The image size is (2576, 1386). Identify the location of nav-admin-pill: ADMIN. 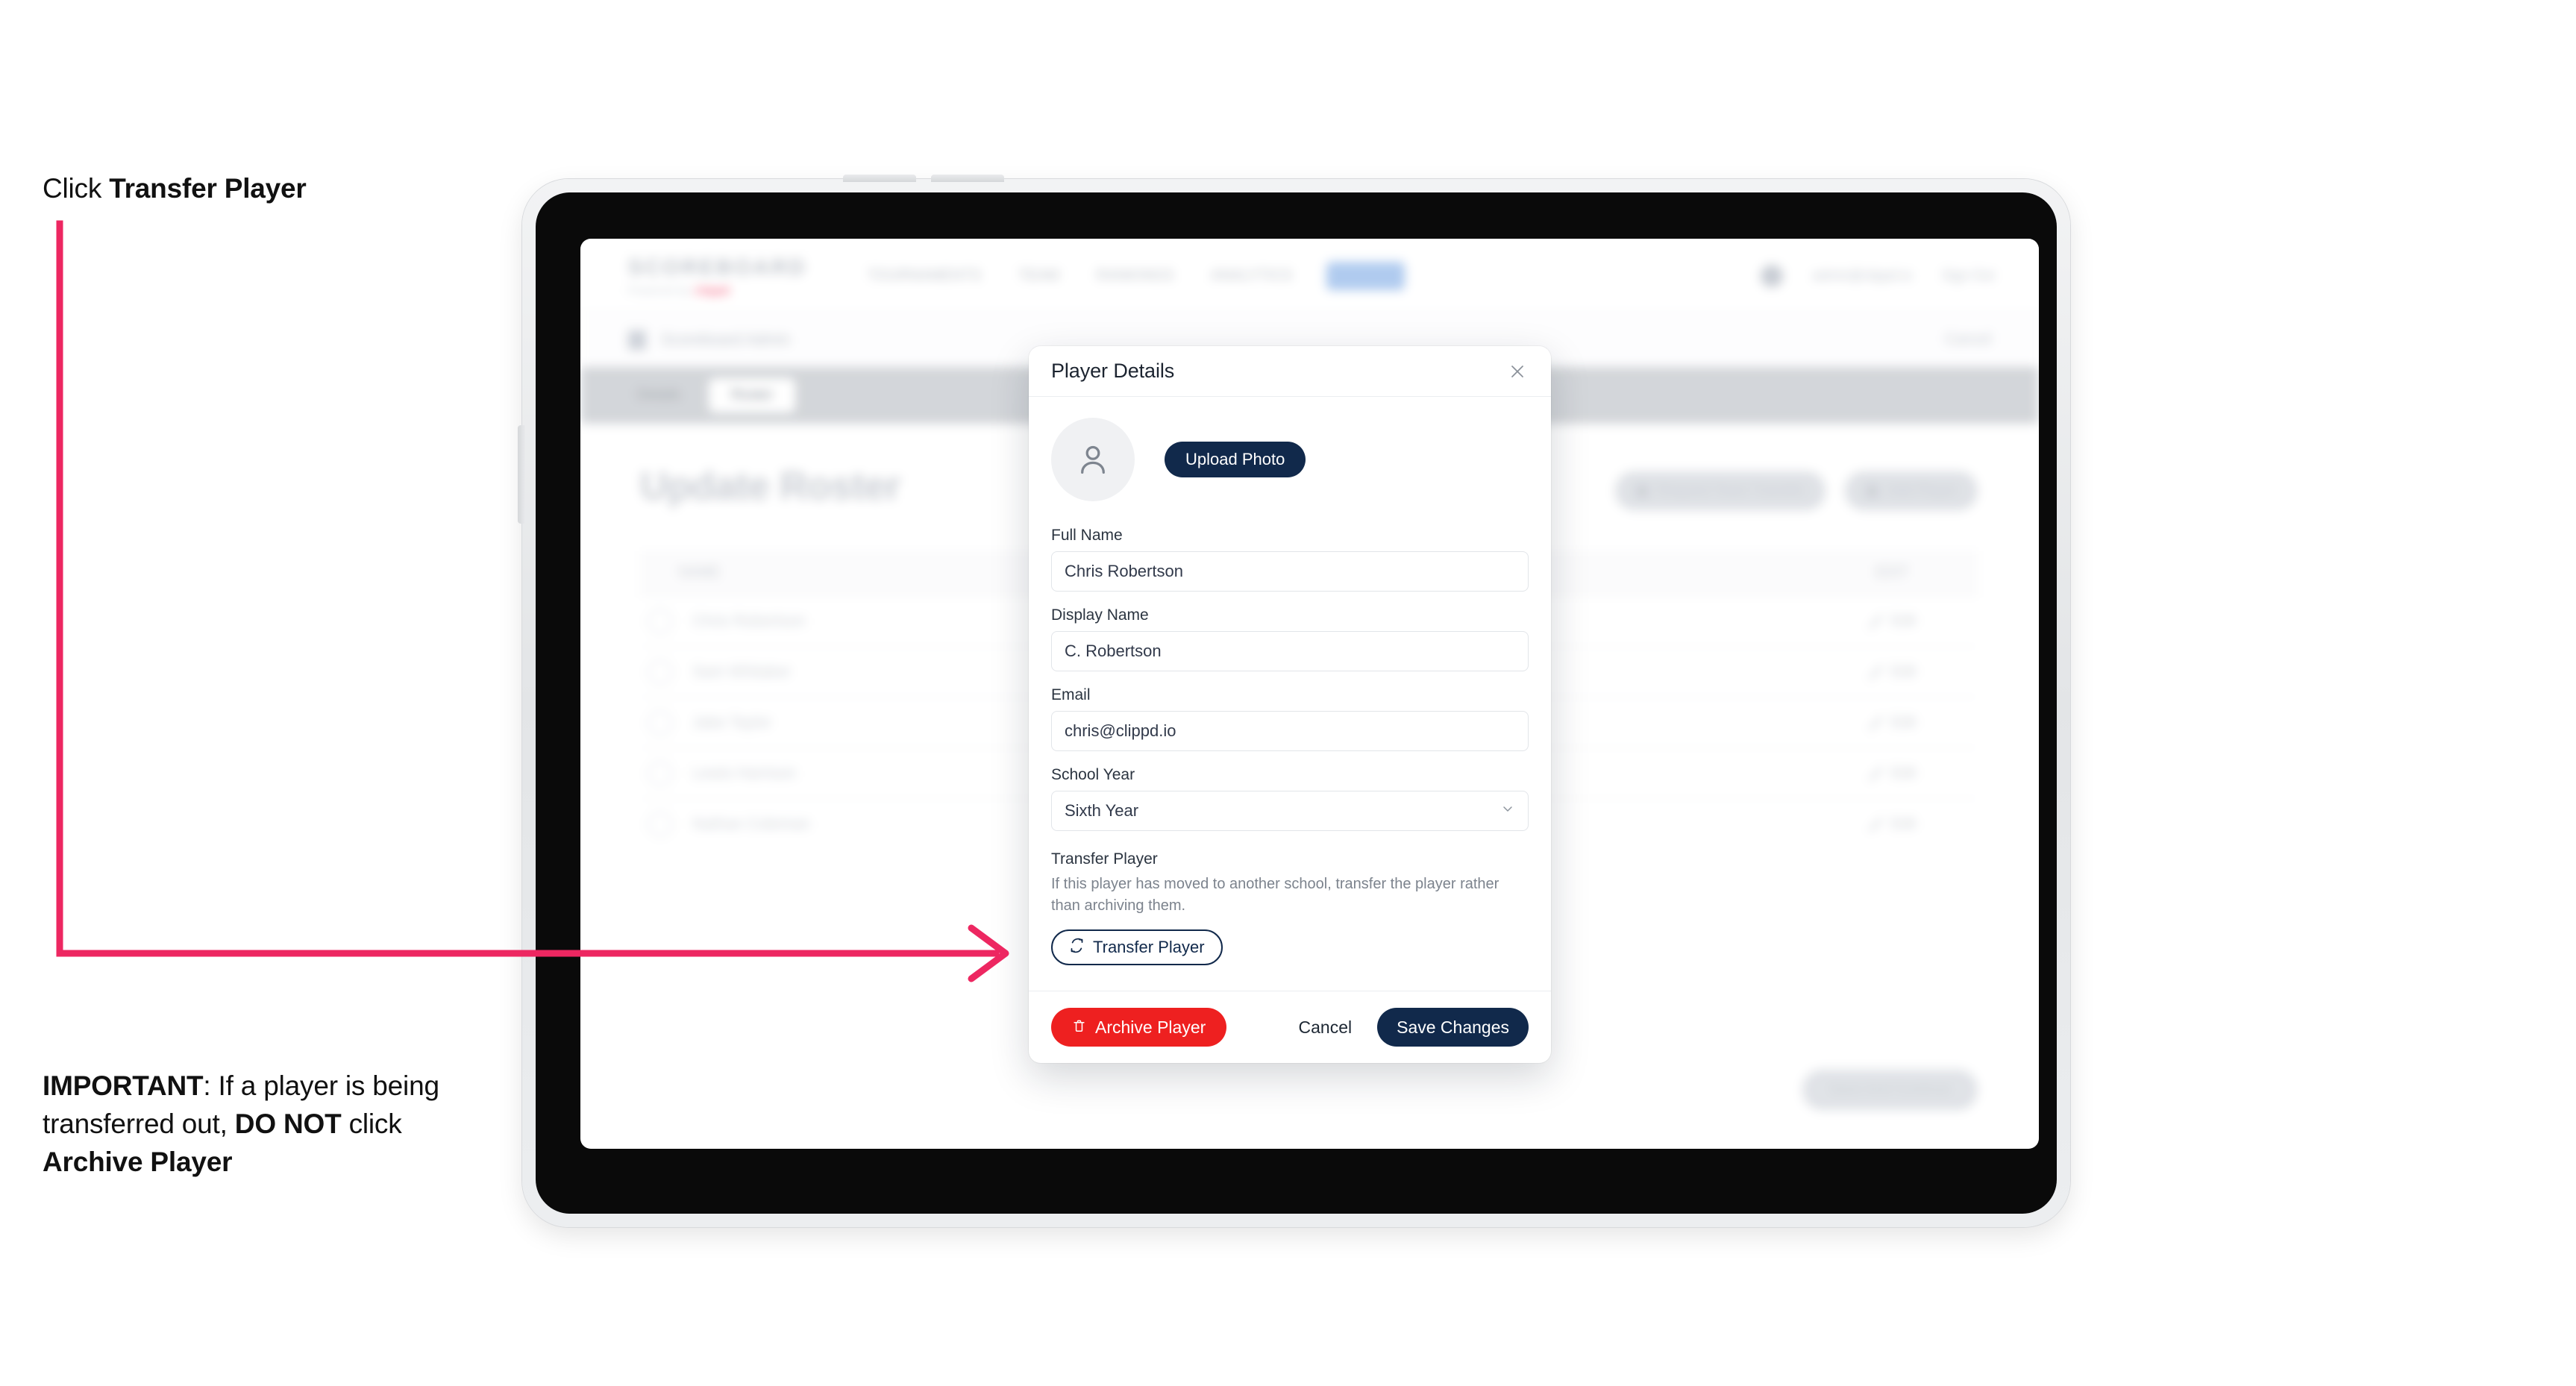
(1365, 275).